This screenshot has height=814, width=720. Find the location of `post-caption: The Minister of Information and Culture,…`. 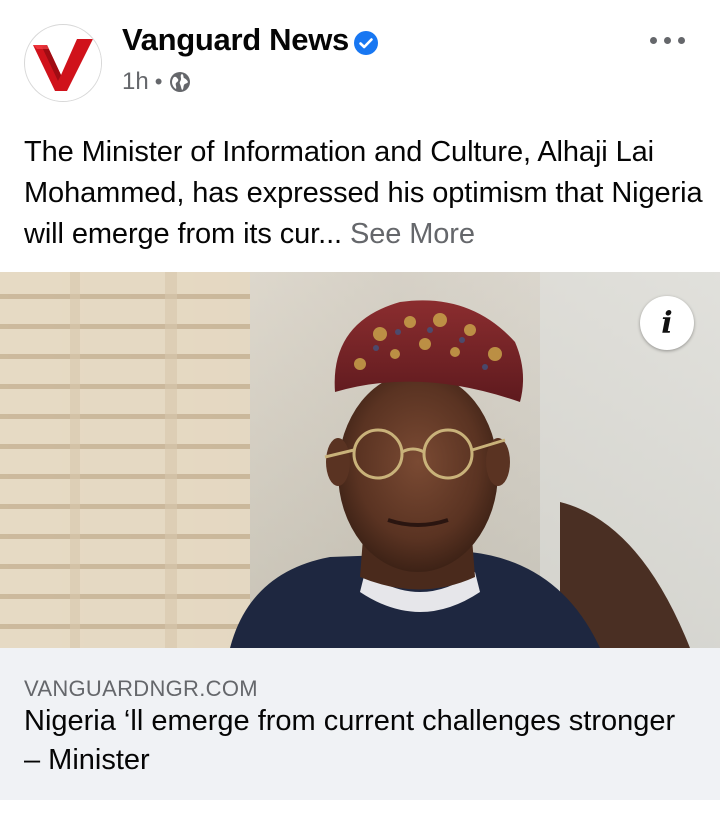

post-caption: The Minister of Information and Culture,… is located at coordinates (364, 193).